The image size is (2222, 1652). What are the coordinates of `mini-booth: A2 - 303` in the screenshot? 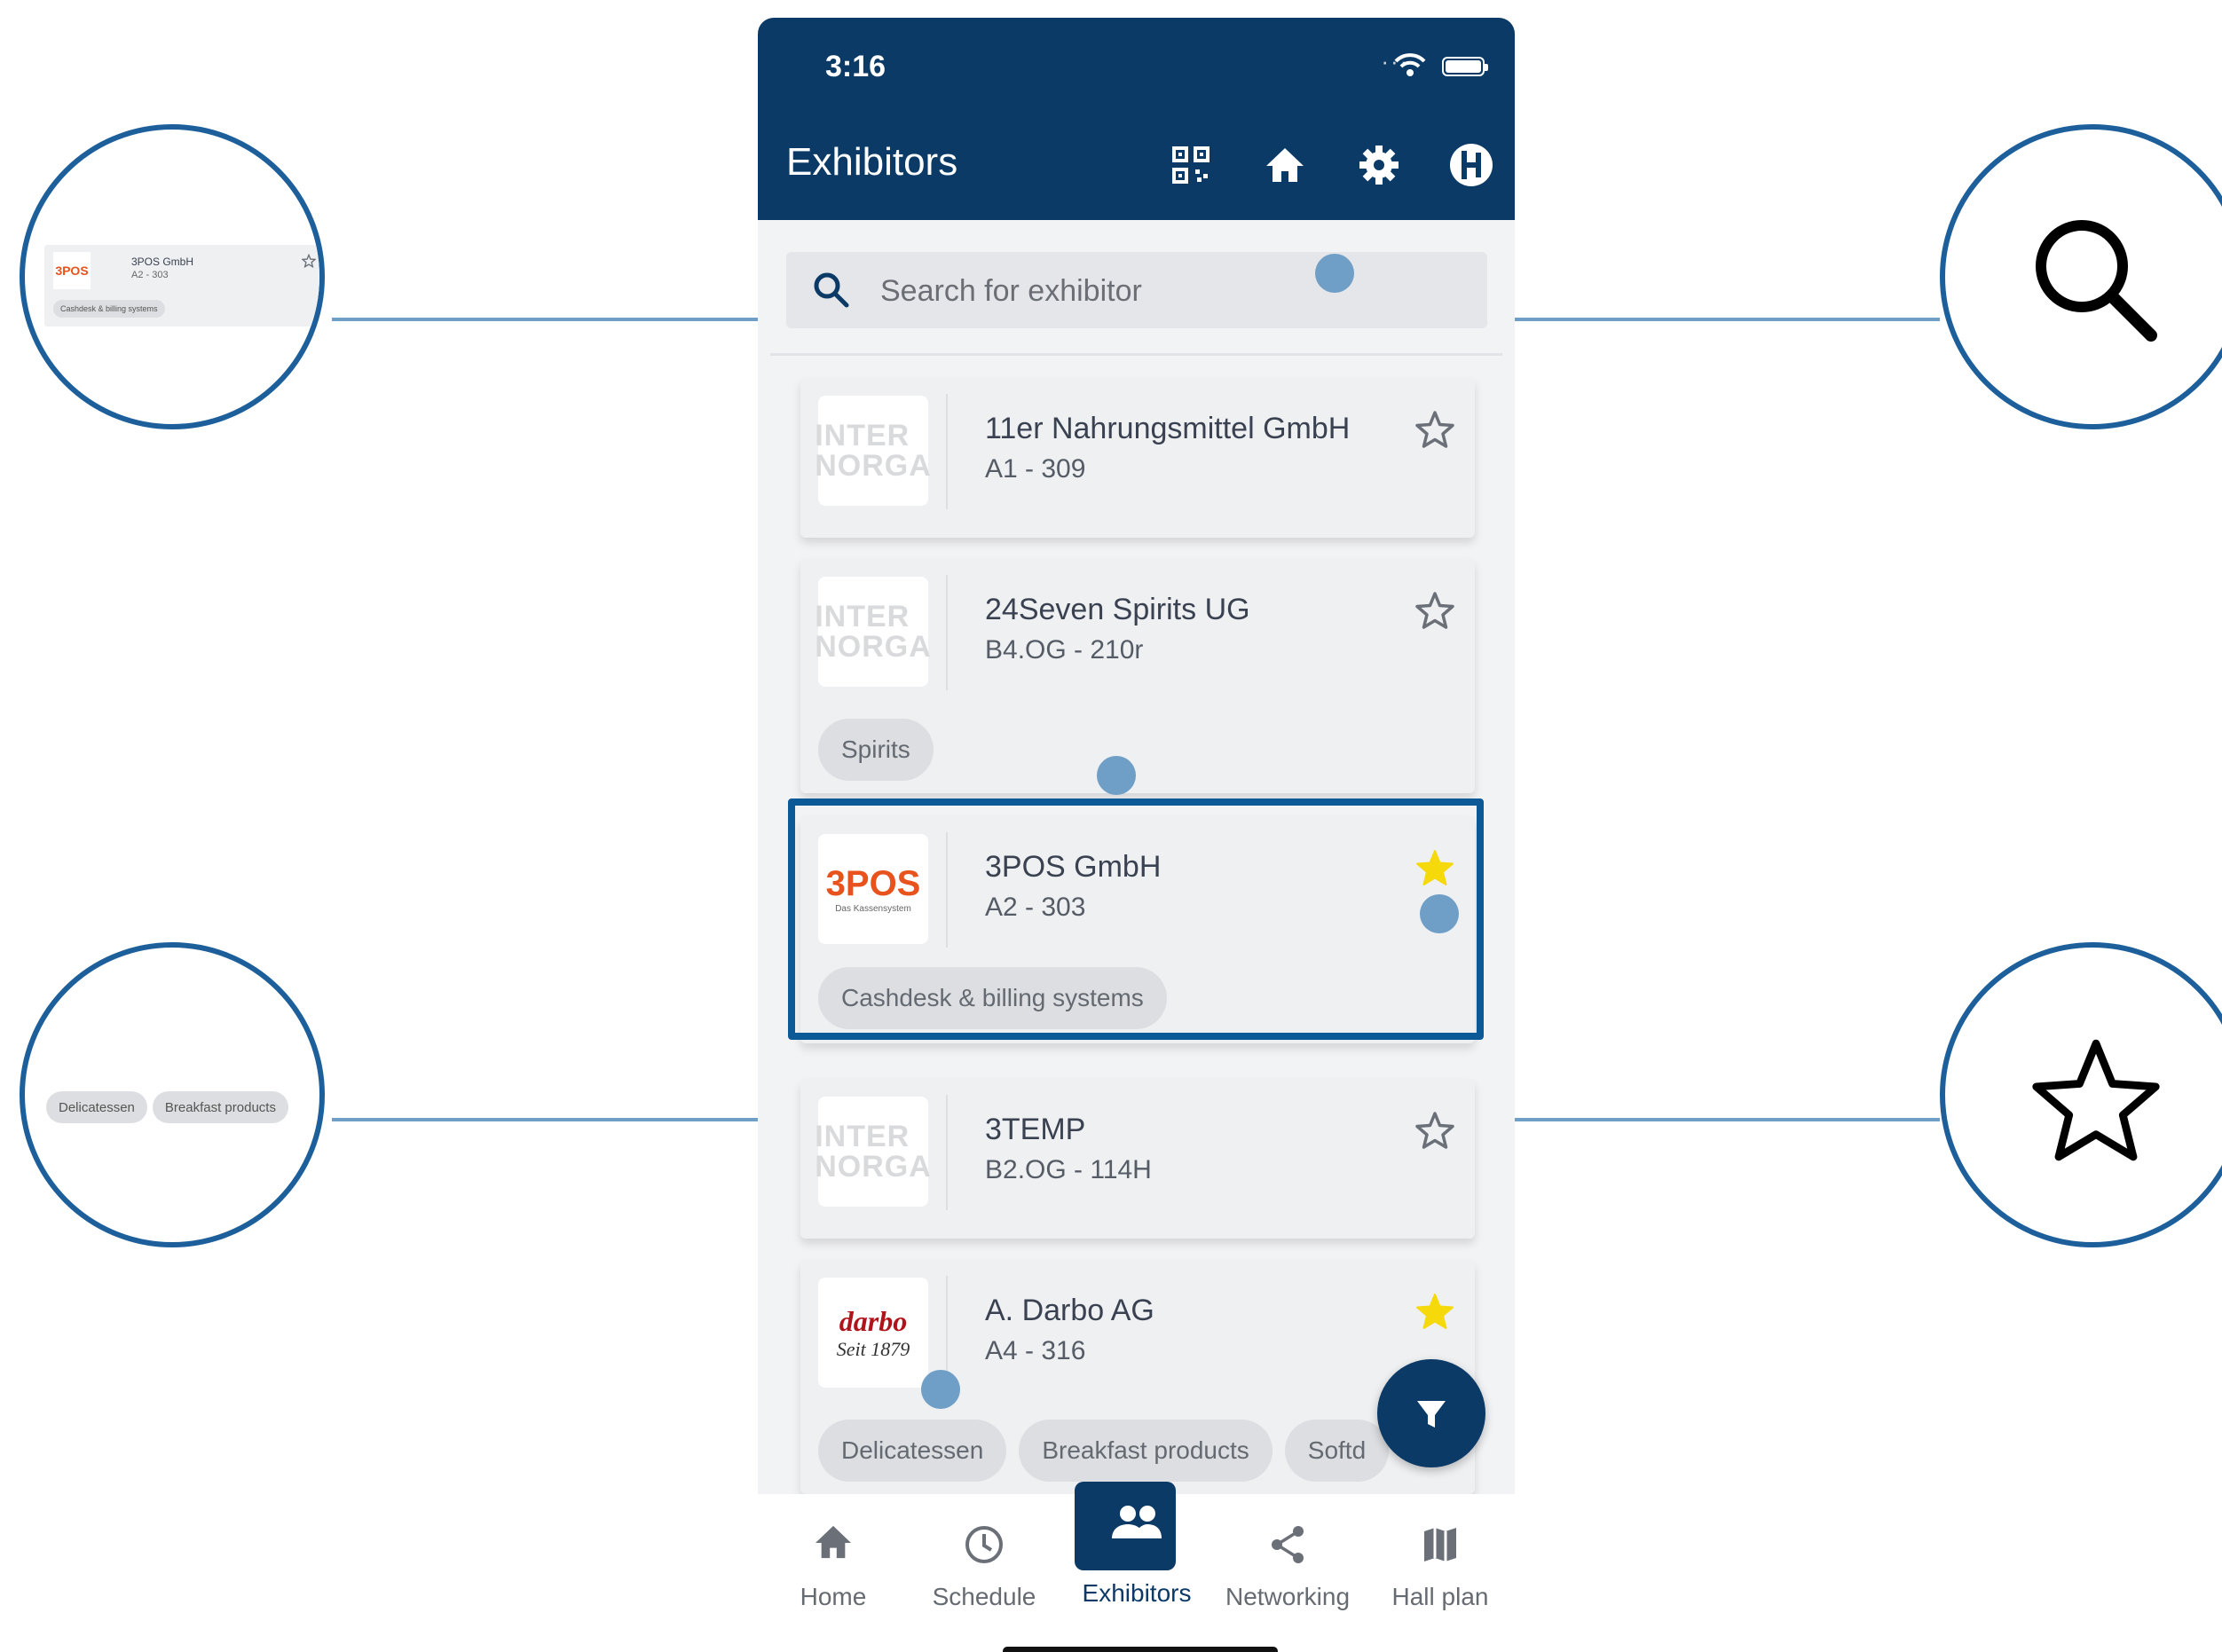 It's located at (150, 275).